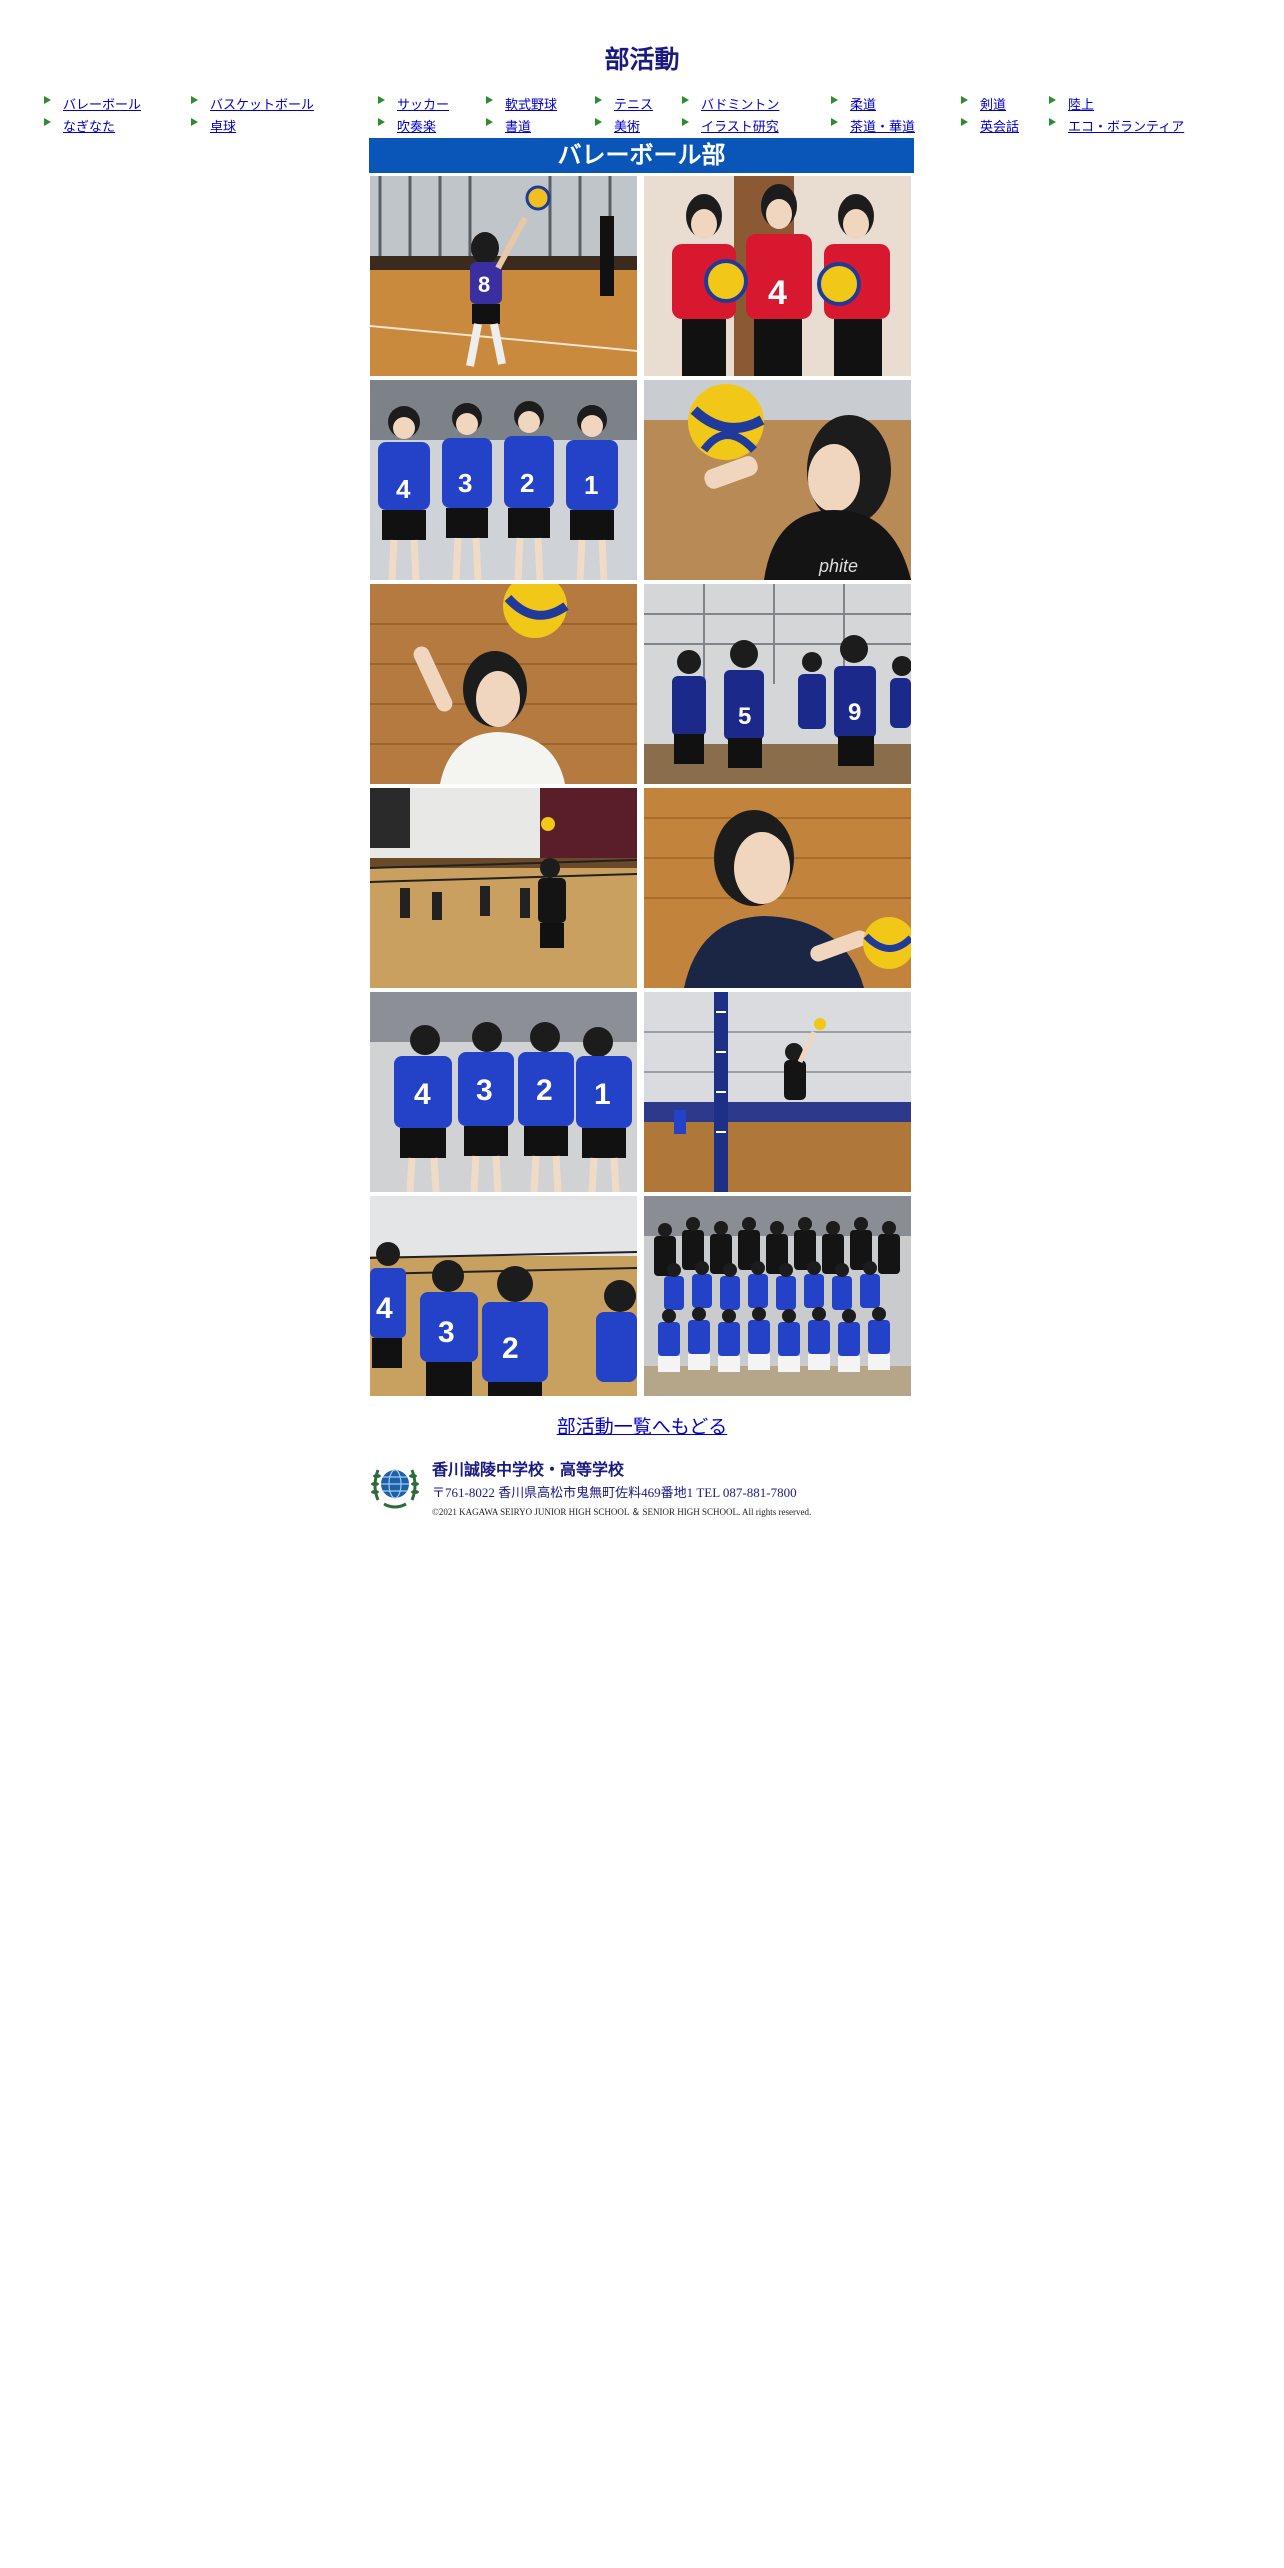  I want to click on club-link-brass-band: 吹奏楽, so click(407, 125).